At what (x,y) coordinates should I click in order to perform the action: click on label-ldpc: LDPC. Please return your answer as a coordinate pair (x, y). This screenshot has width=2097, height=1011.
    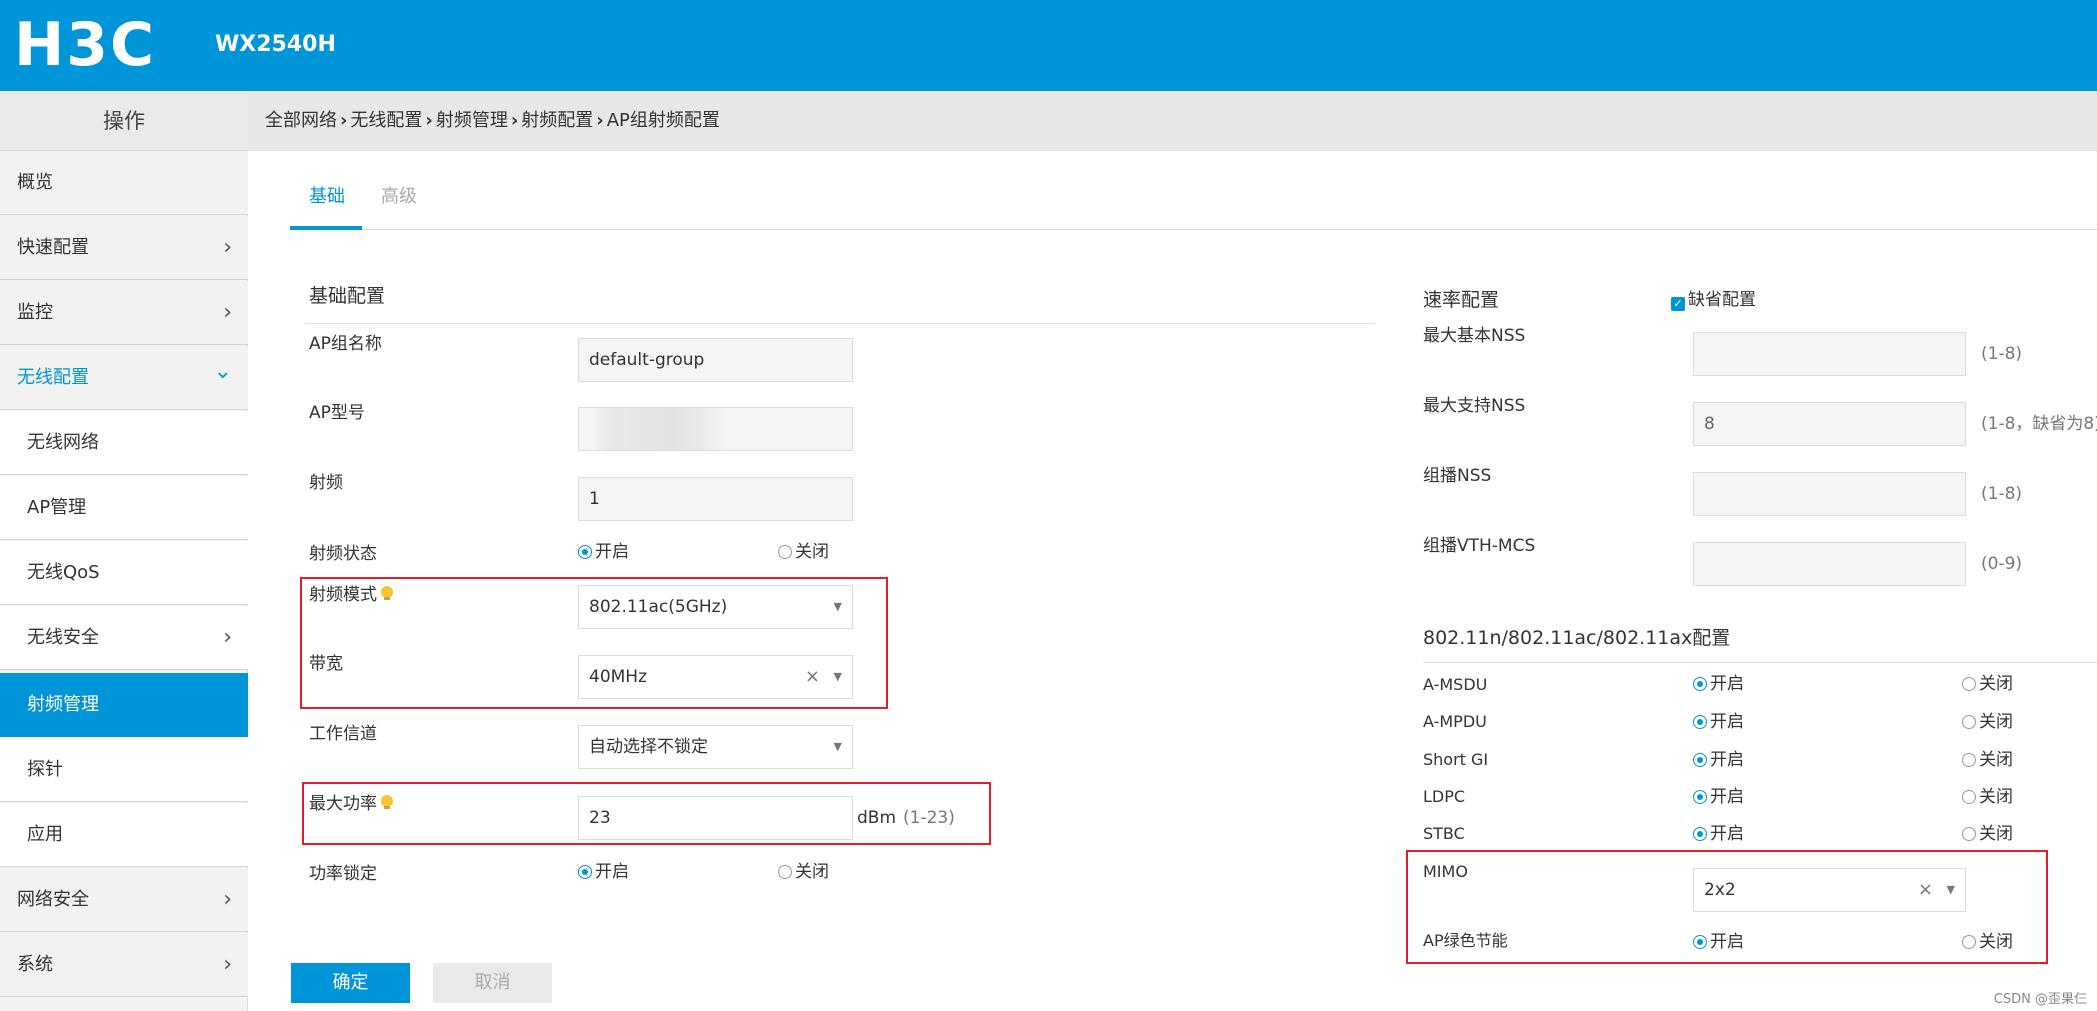
    Looking at the image, I should click on (1444, 796).